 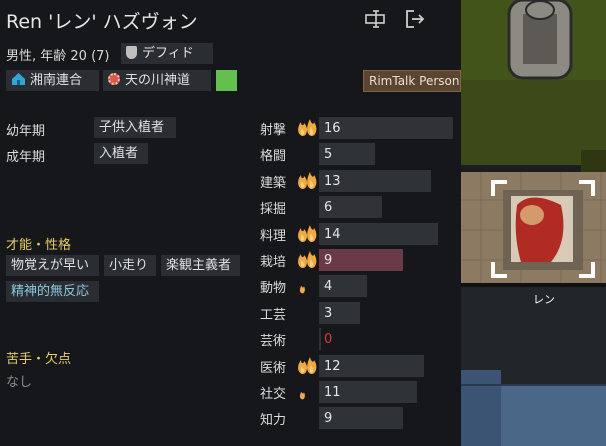 What do you see at coordinates (226, 80) in the screenshot?
I see `faction-color-swatch` at bounding box center [226, 80].